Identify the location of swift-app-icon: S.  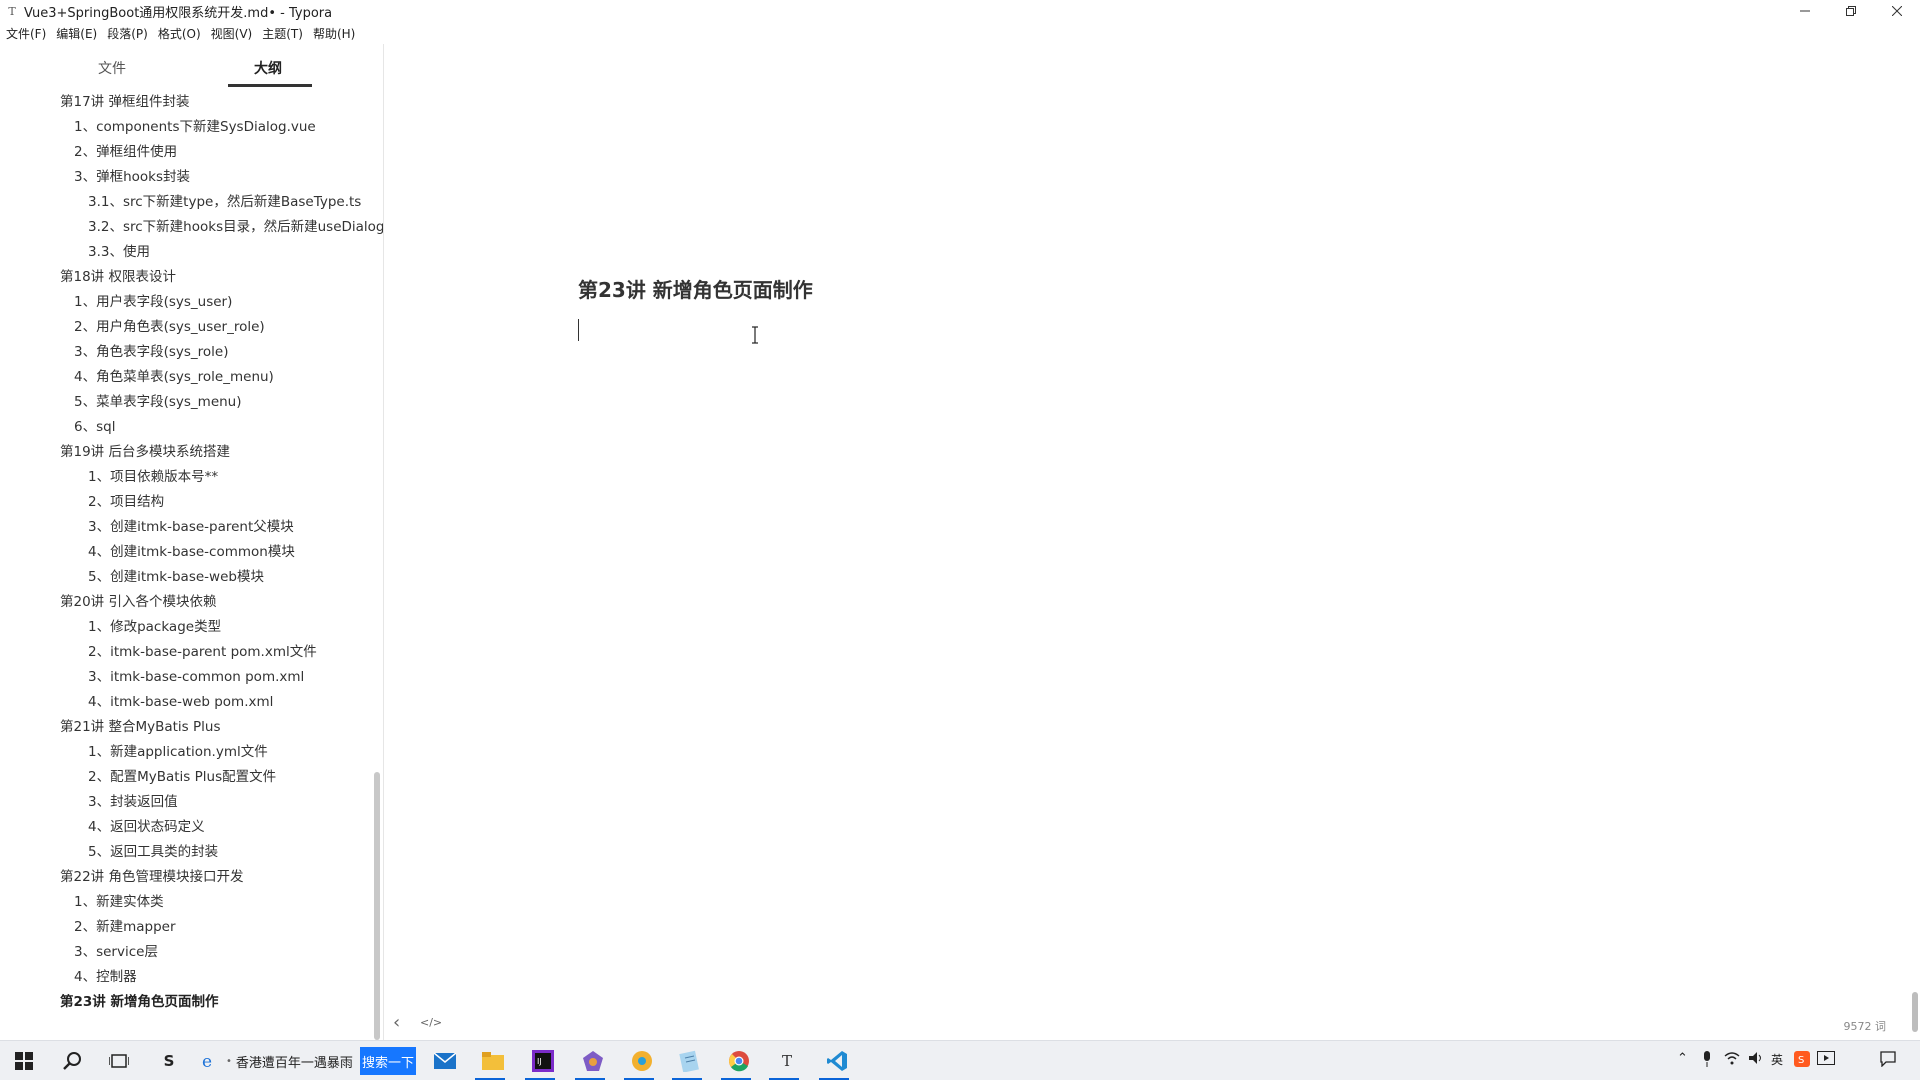
(169, 1061).